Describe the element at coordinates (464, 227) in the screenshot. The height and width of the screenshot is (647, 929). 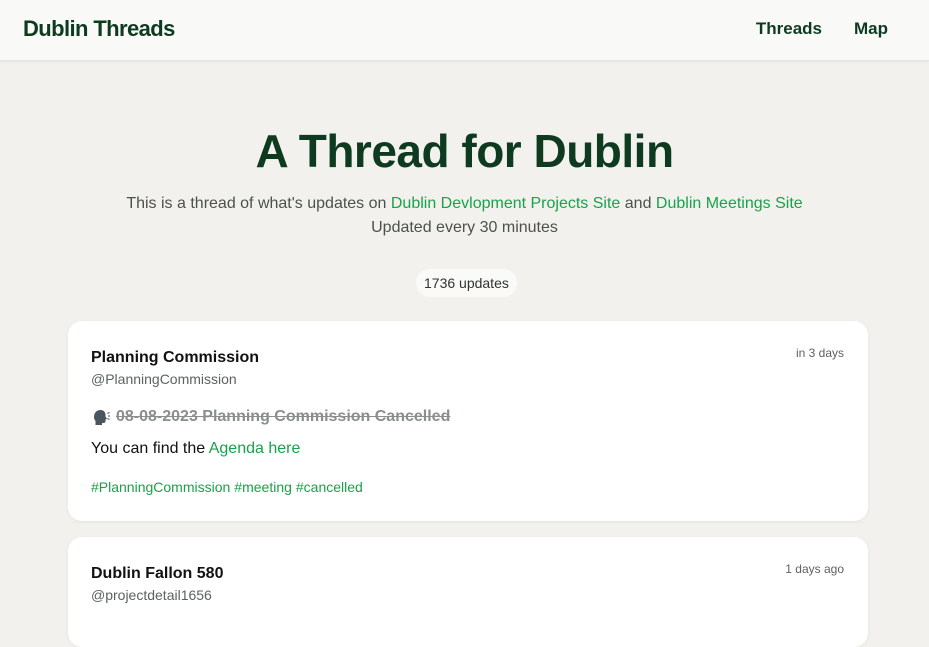
I see `update-frequency: Updated every 30 minutes` at that location.